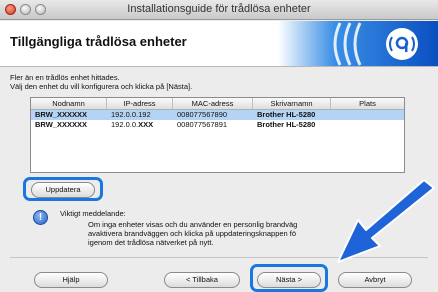 Image resolution: width=438 pixels, height=292 pixels. What do you see at coordinates (40, 217) in the screenshot?
I see `warning-icon: !` at bounding box center [40, 217].